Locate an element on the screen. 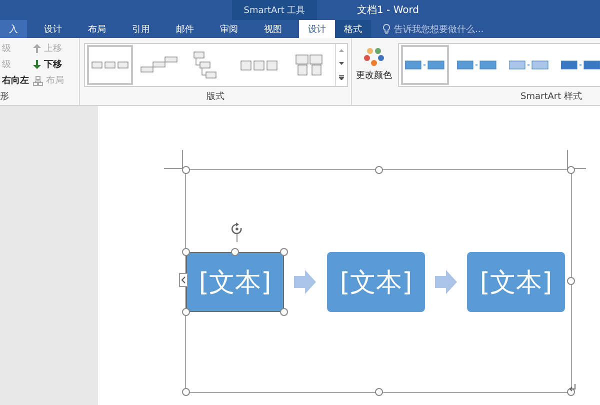 The image size is (600, 405). window-title: 文档1 - Word is located at coordinates (388, 10).